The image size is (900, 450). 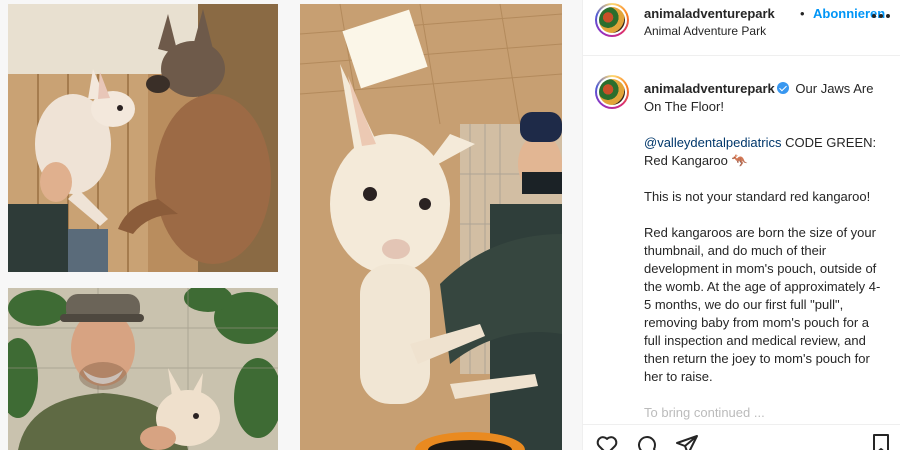 What do you see at coordinates (612, 92) in the screenshot?
I see `caption-avatar` at bounding box center [612, 92].